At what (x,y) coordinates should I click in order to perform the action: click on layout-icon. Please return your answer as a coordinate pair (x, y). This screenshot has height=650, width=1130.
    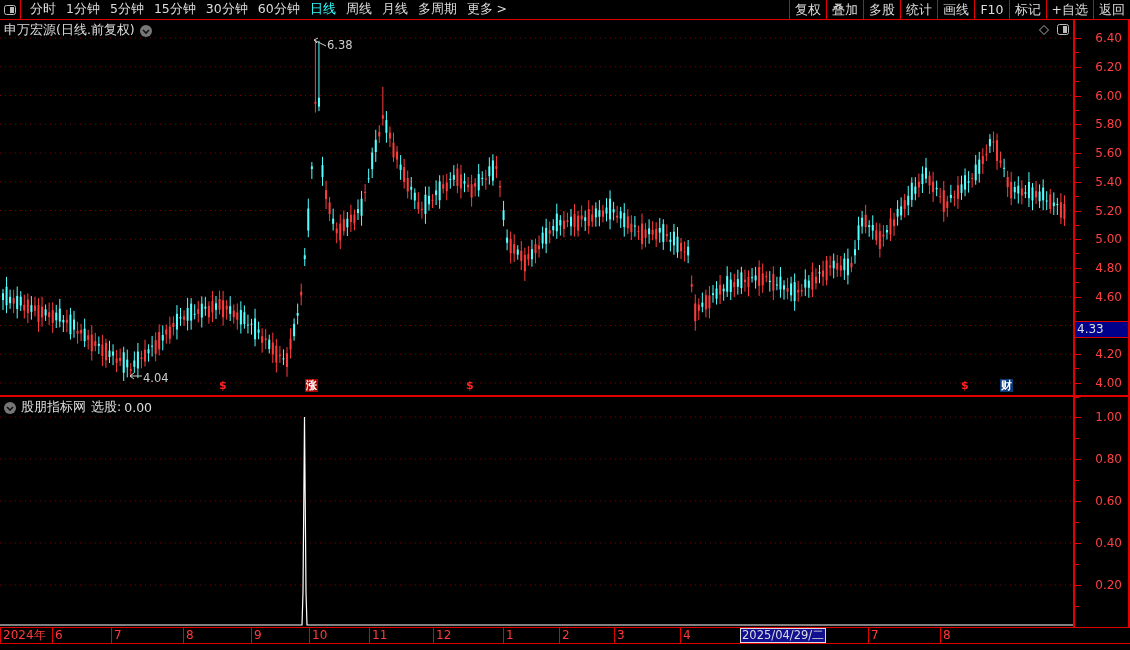
    Looking at the image, I should click on (10, 9).